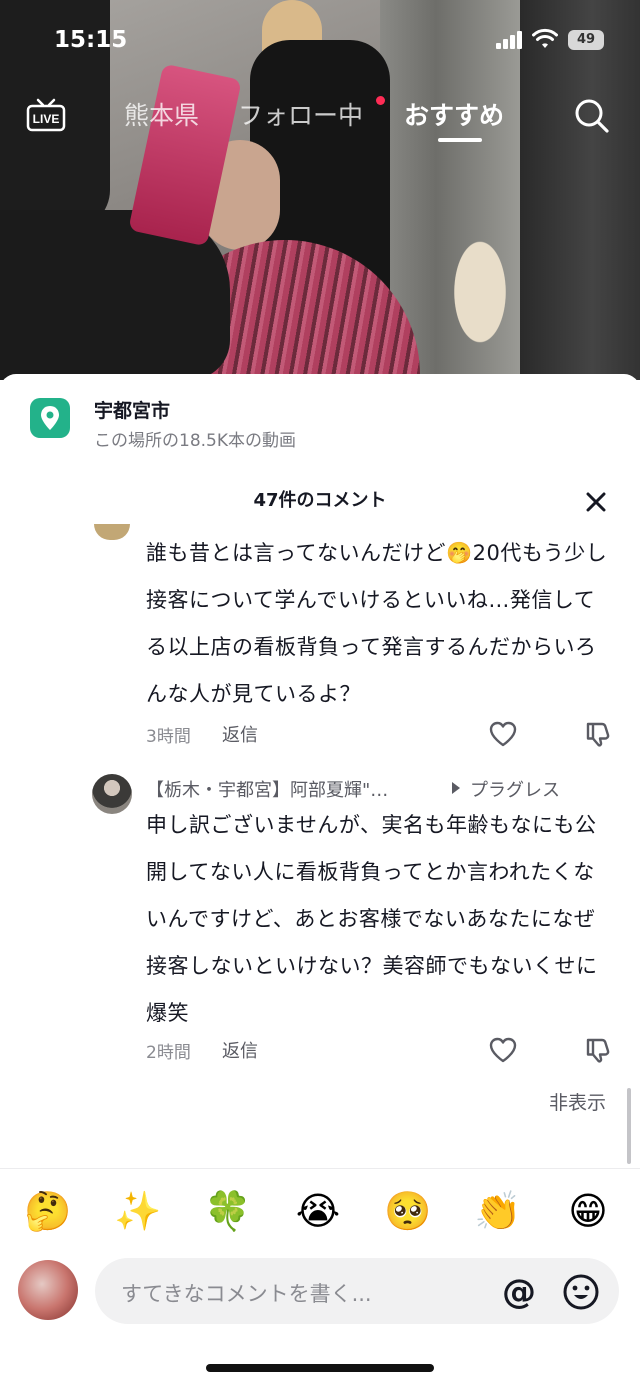 This screenshot has width=640, height=1385. Describe the element at coordinates (586, 40) in the screenshot. I see `battery-level: 49` at that location.